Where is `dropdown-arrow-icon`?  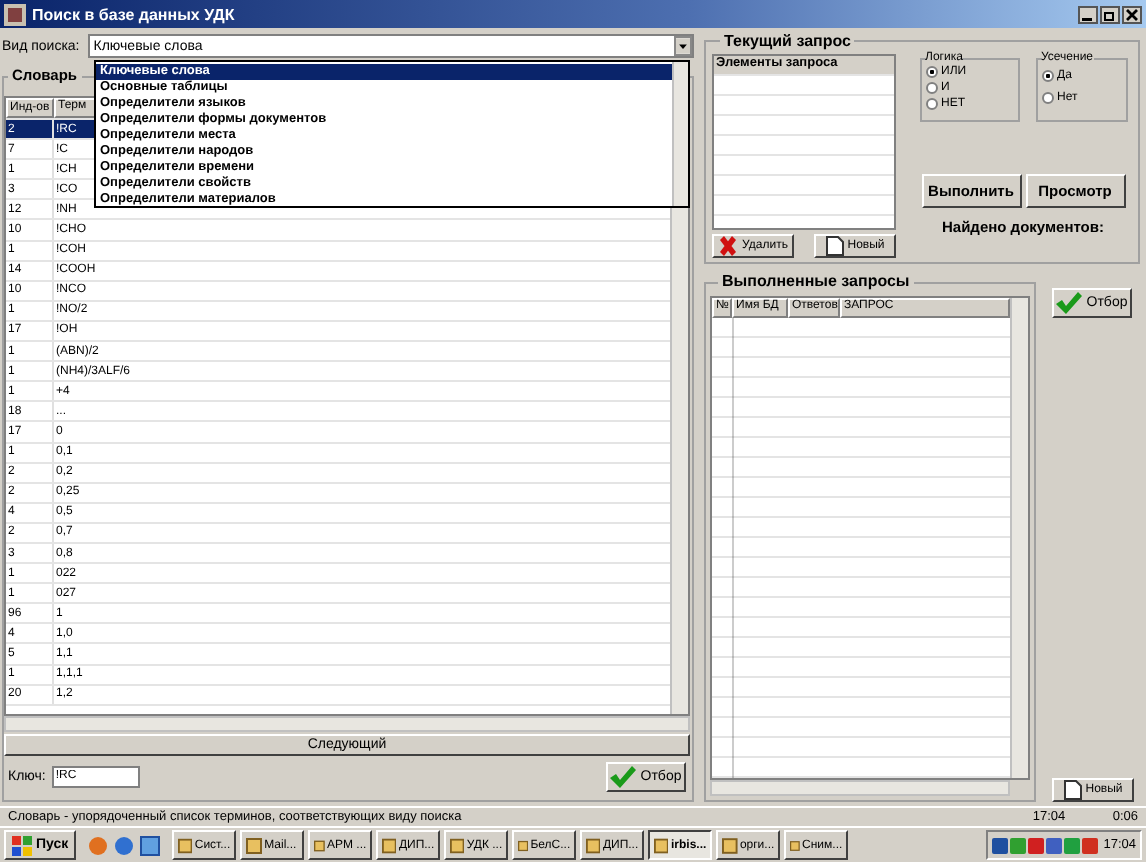
dropdown-arrow-icon is located at coordinates (683, 46).